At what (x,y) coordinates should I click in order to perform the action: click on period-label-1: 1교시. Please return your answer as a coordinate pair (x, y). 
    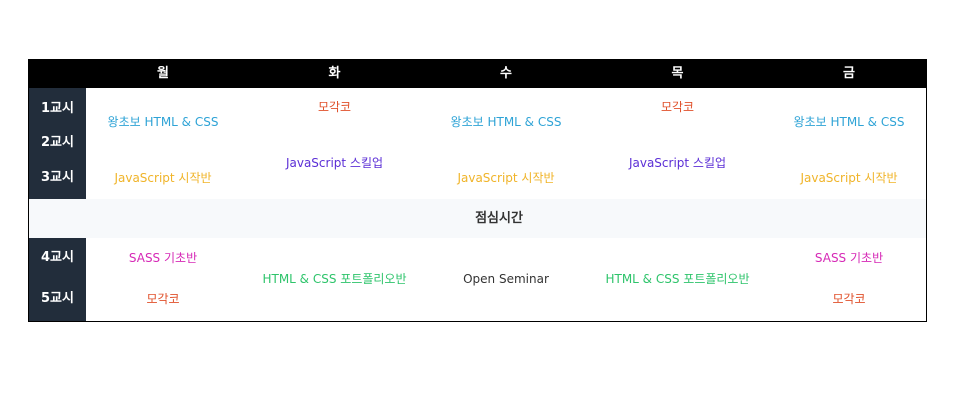
    Looking at the image, I should click on (57, 108).